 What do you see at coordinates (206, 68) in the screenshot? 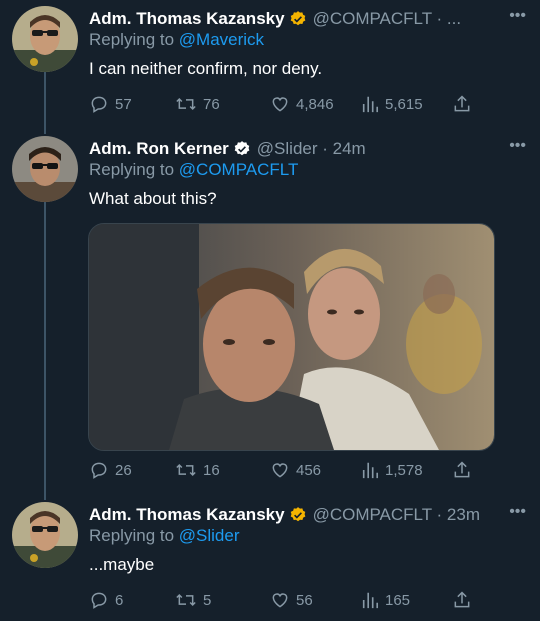
I see `tweet-text: I can neither confirm, nor deny.` at bounding box center [206, 68].